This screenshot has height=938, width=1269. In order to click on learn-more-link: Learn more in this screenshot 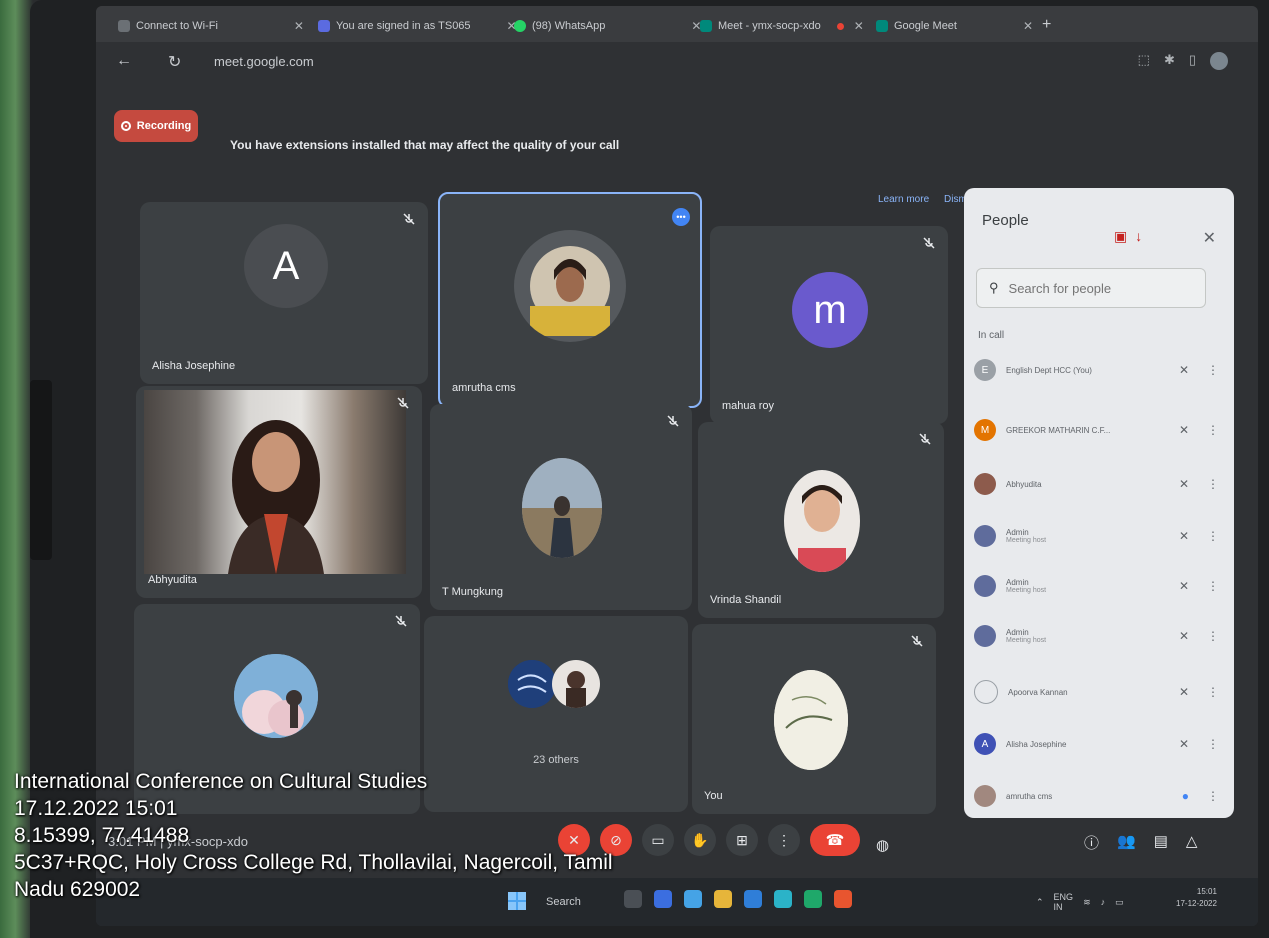, I will do `click(903, 199)`.